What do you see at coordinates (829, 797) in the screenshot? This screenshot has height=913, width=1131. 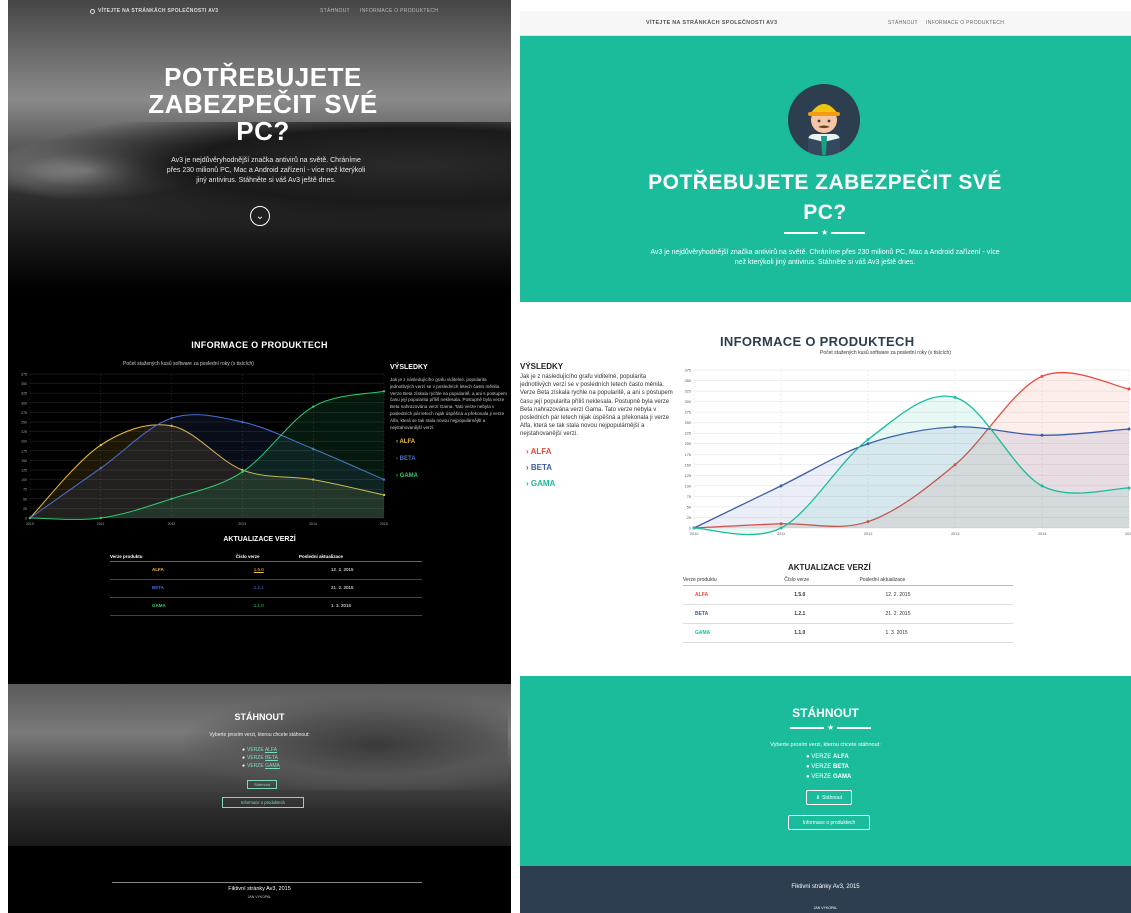 I see `download-button: ⬇ Stáhnout` at bounding box center [829, 797].